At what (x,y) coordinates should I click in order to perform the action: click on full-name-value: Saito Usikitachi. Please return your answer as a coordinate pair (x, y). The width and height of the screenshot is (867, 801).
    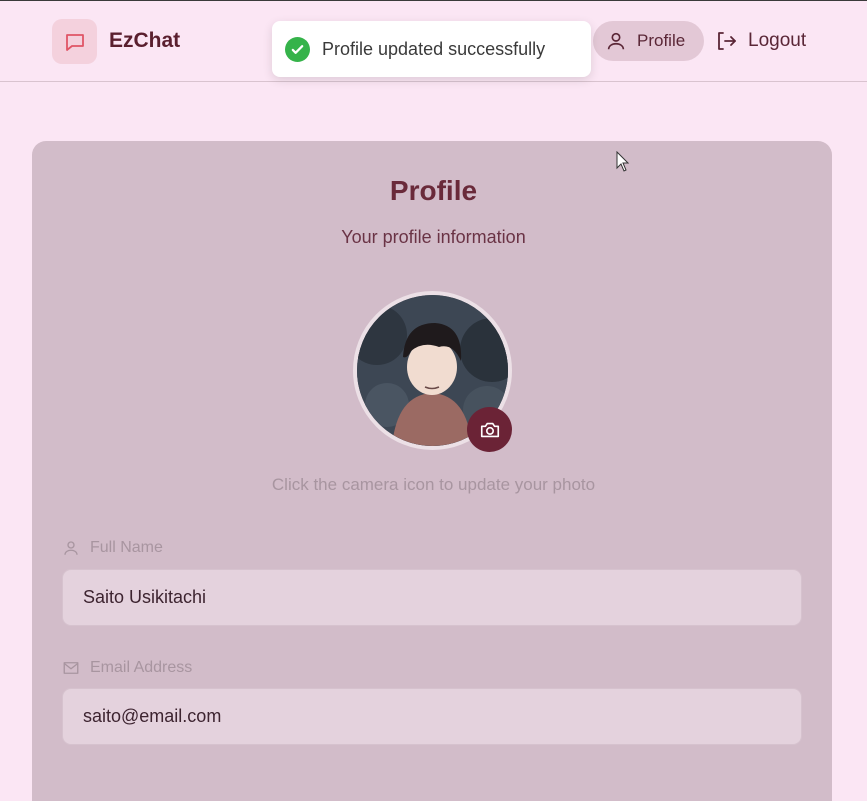
    Looking at the image, I should click on (145, 597).